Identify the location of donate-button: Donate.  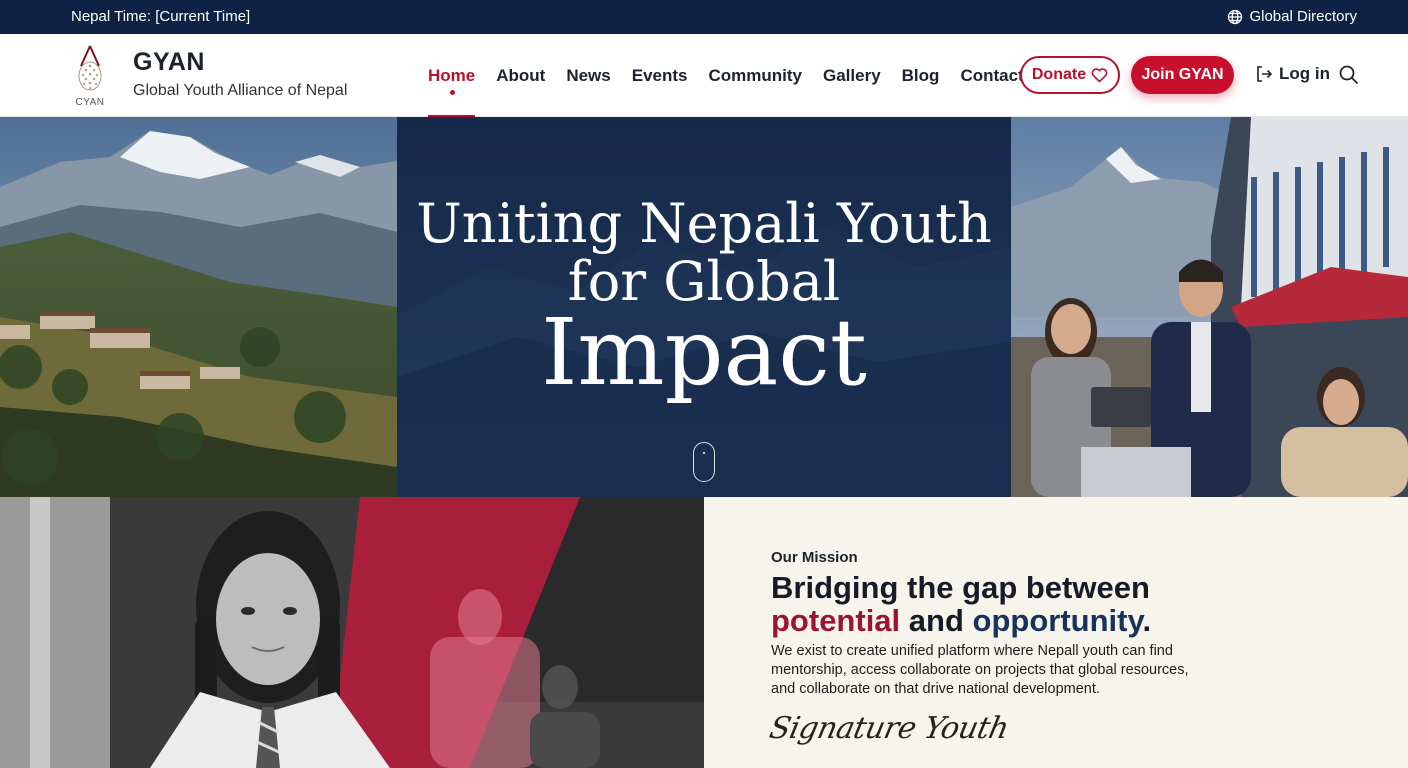
(1070, 75).